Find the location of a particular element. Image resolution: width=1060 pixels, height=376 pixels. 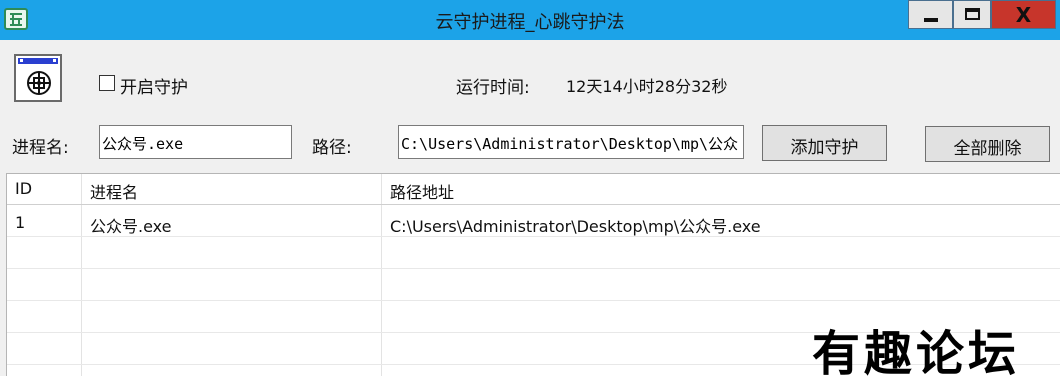

minimize-icon is located at coordinates (931, 20).